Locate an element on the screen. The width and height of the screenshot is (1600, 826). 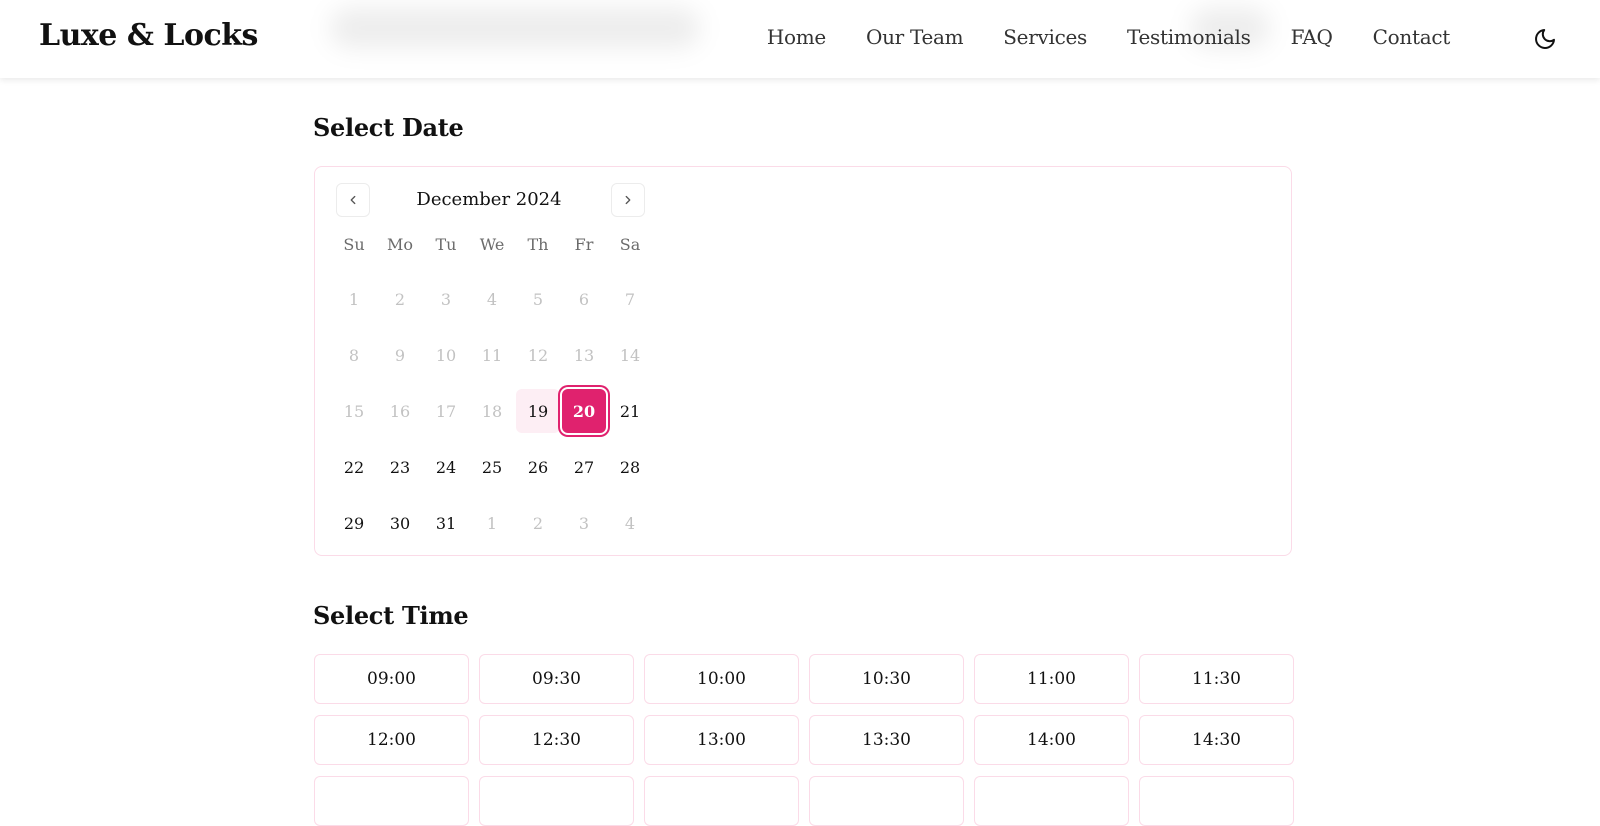
calendar-day: 31 is located at coordinates (446, 523).